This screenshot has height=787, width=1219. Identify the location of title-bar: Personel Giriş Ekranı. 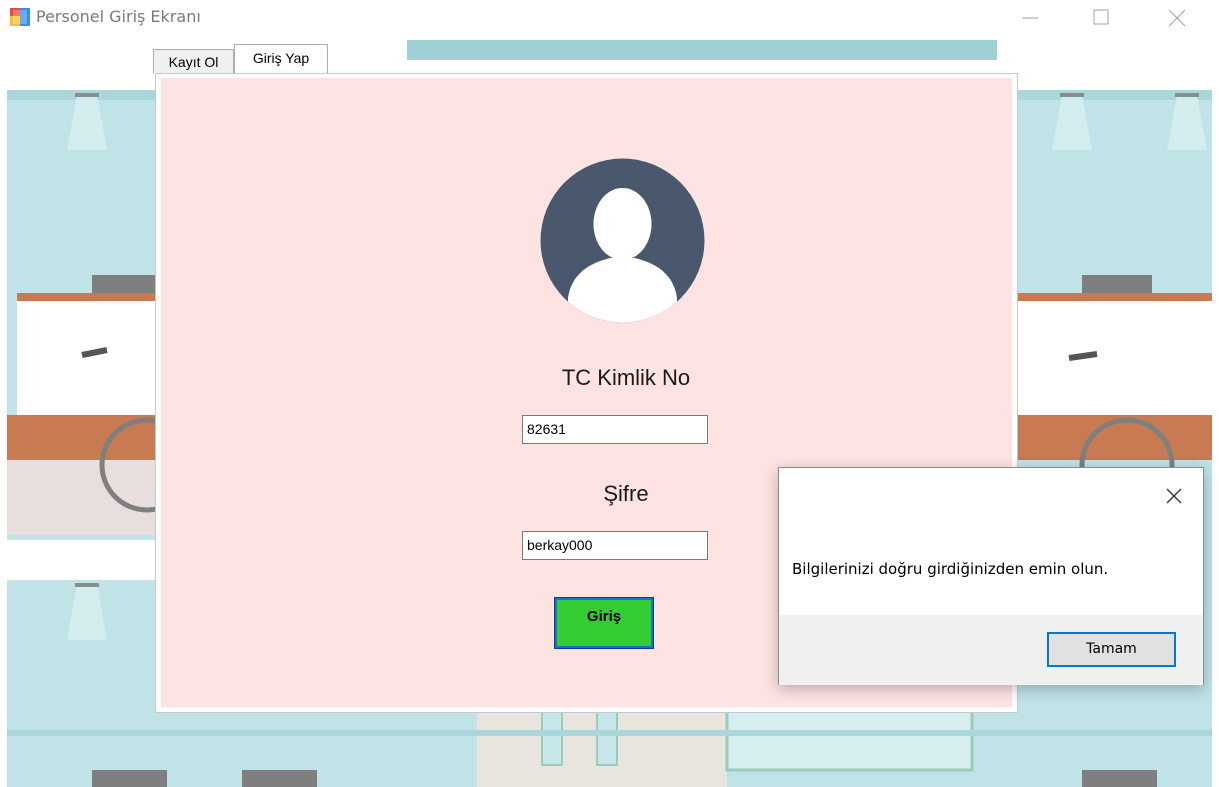
(609, 18).